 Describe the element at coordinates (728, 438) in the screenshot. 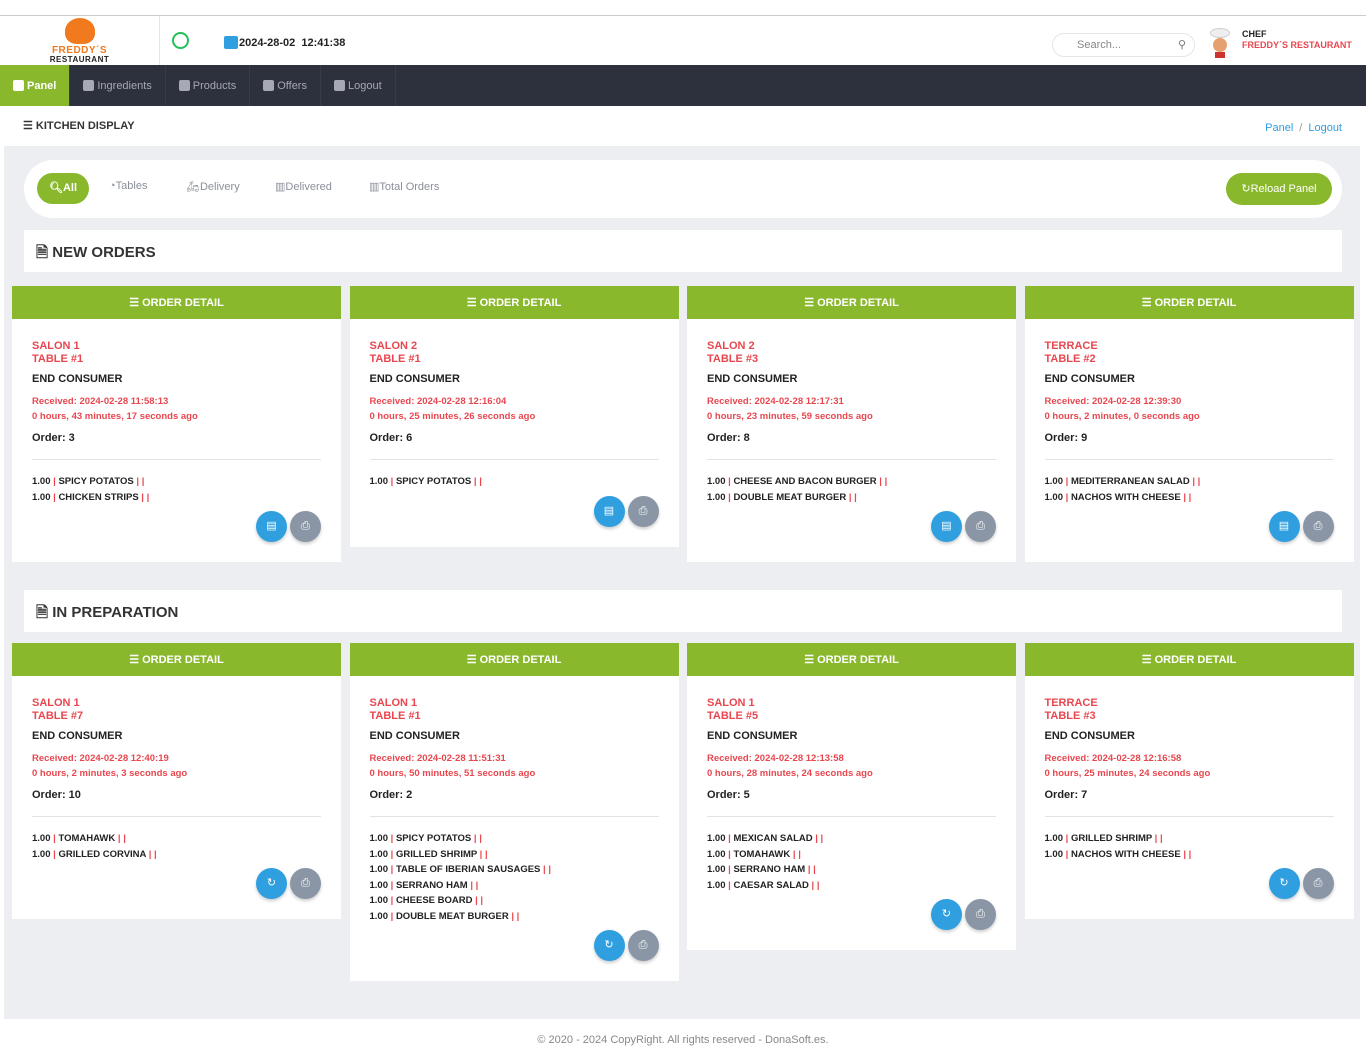

I see `order-number: Order: 8` at that location.